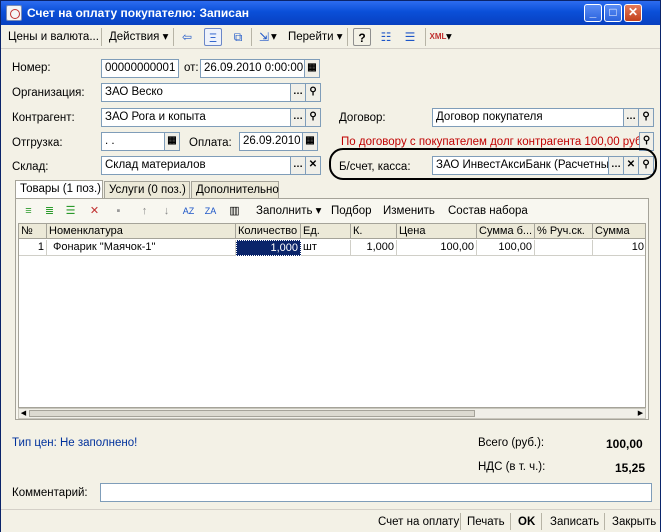 Image resolution: width=661 pixels, height=532 pixels. Describe the element at coordinates (624, 444) in the screenshot. I see `total-value: 100,00` at that location.